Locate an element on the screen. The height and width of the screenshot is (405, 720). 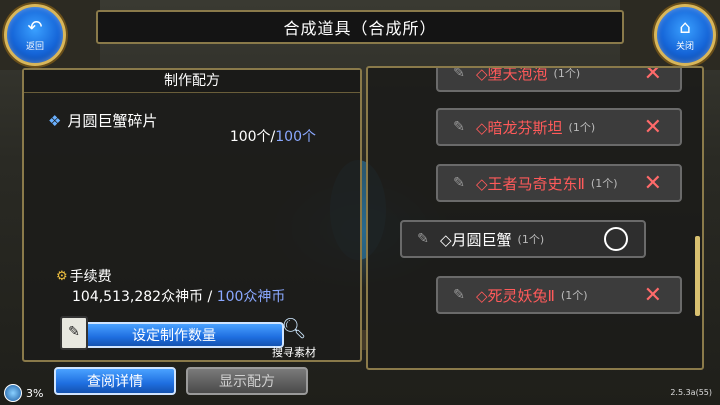
version-label: 2.5.3a(55) is located at coordinates (691, 392).